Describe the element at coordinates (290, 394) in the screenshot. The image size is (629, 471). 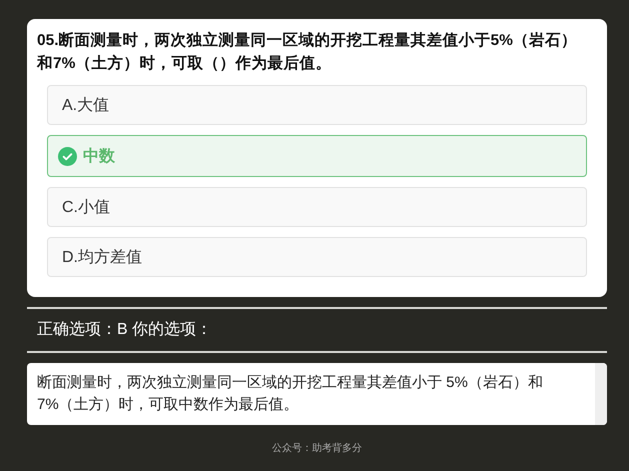
I see `explanation-text: 断面测量时，两次独立测量同一区域的开挖工程量其差值小于 5%（岩石）和 7%（土方）时，可取中数作为最后值。` at that location.